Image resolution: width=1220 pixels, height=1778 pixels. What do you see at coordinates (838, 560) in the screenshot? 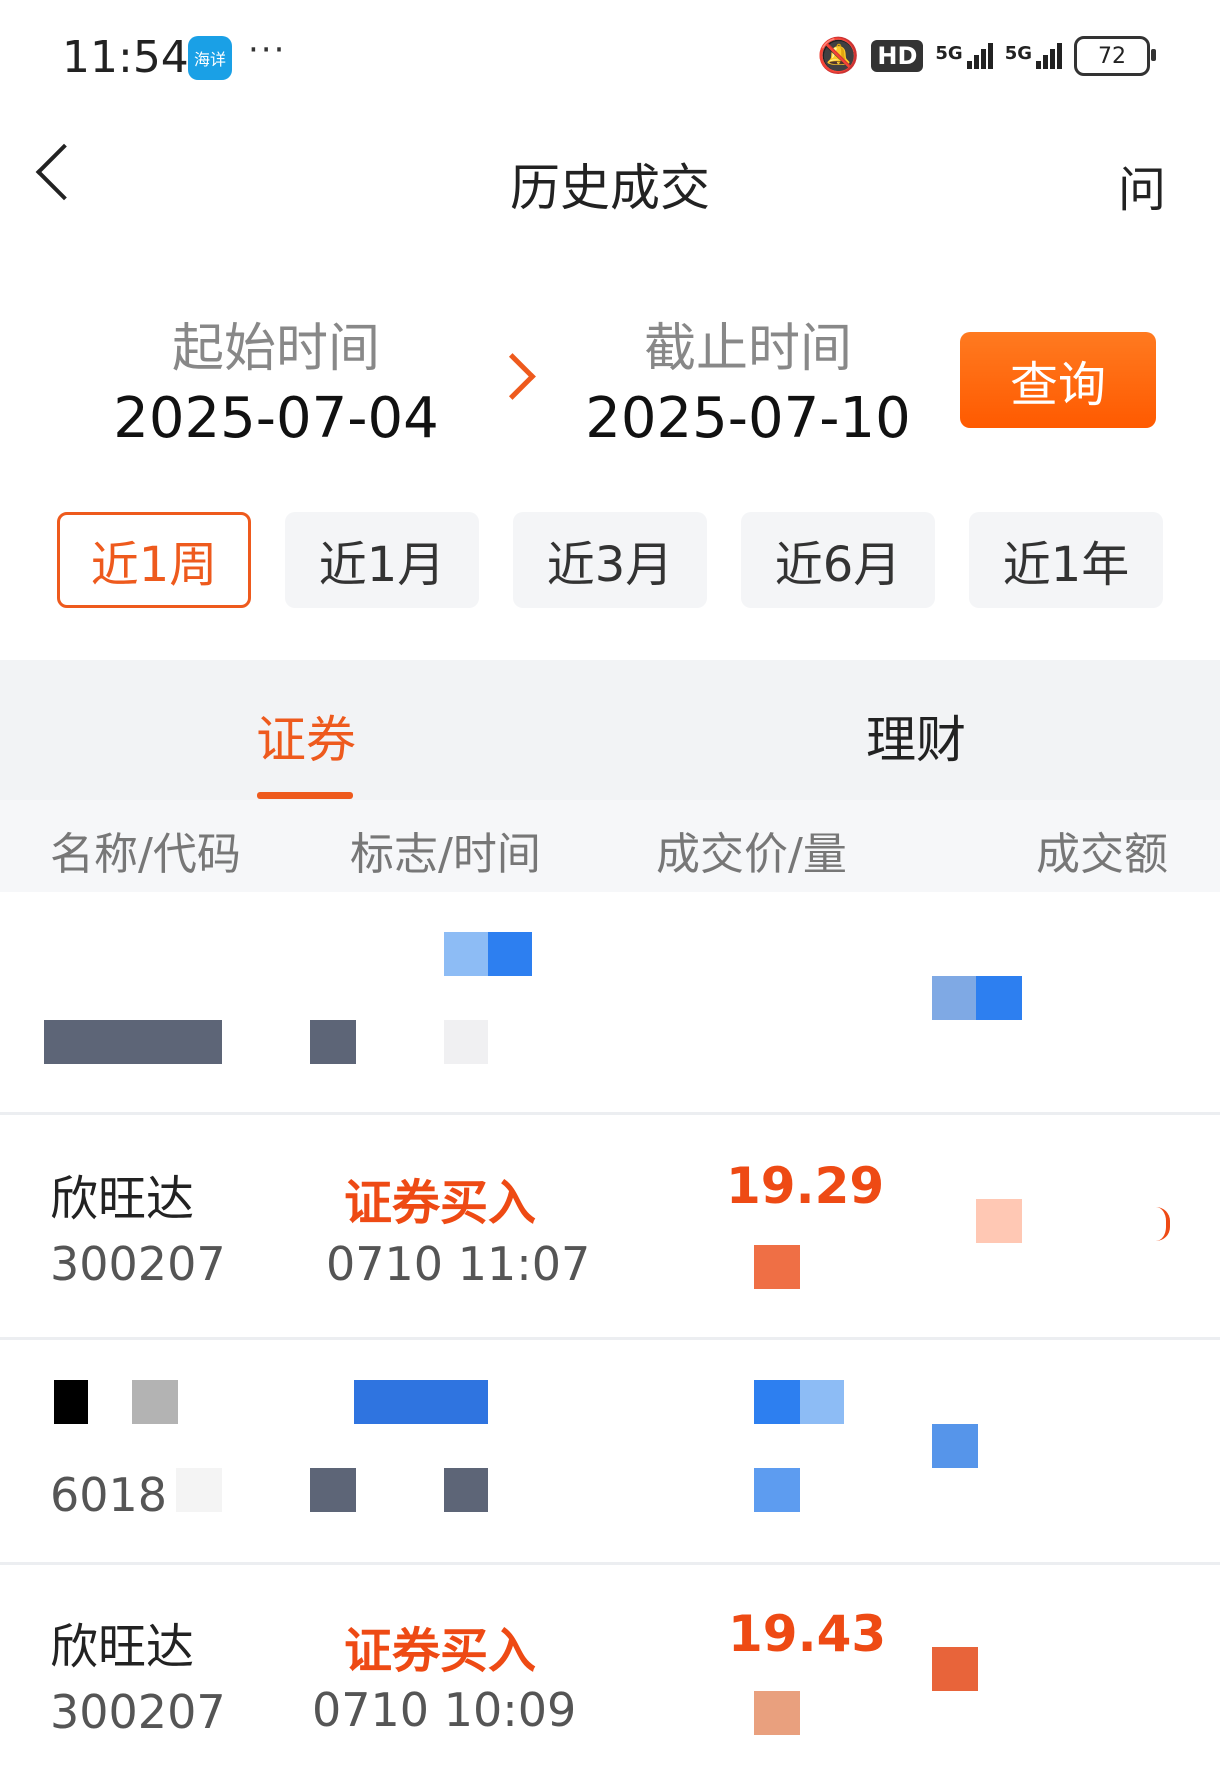
I see `period-6-months: 近6月` at bounding box center [838, 560].